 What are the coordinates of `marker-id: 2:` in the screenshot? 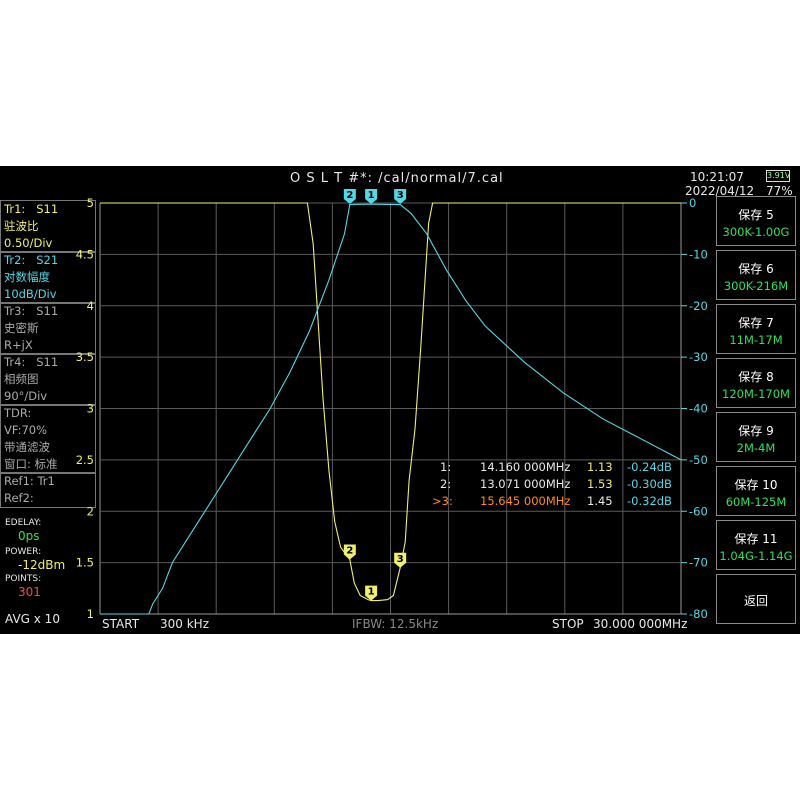 It's located at (446, 484).